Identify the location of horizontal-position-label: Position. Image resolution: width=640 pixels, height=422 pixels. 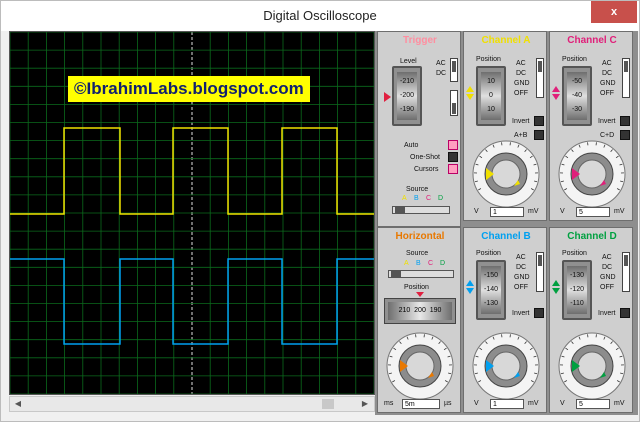
(416, 287).